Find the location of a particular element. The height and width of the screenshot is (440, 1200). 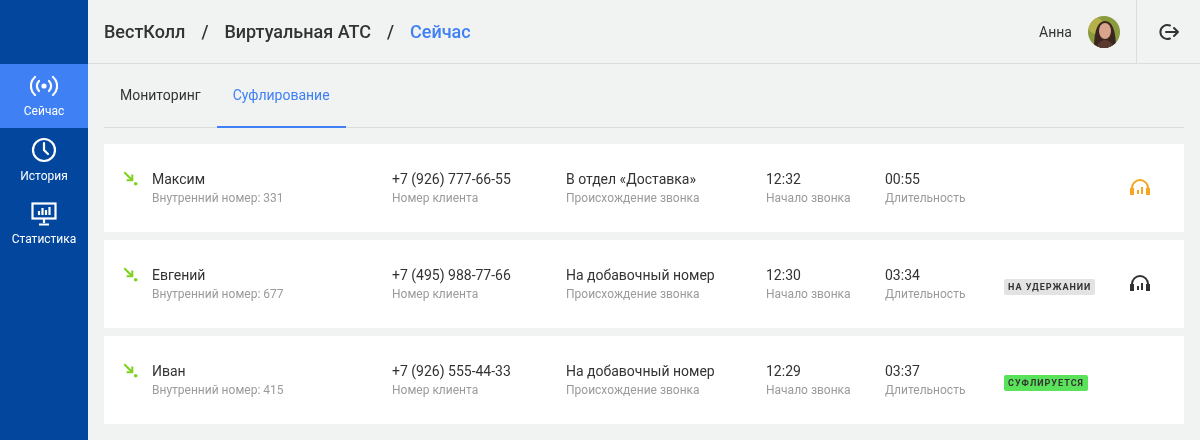

status-badge: НА УДЕРЖАНИИ is located at coordinates (1050, 286).